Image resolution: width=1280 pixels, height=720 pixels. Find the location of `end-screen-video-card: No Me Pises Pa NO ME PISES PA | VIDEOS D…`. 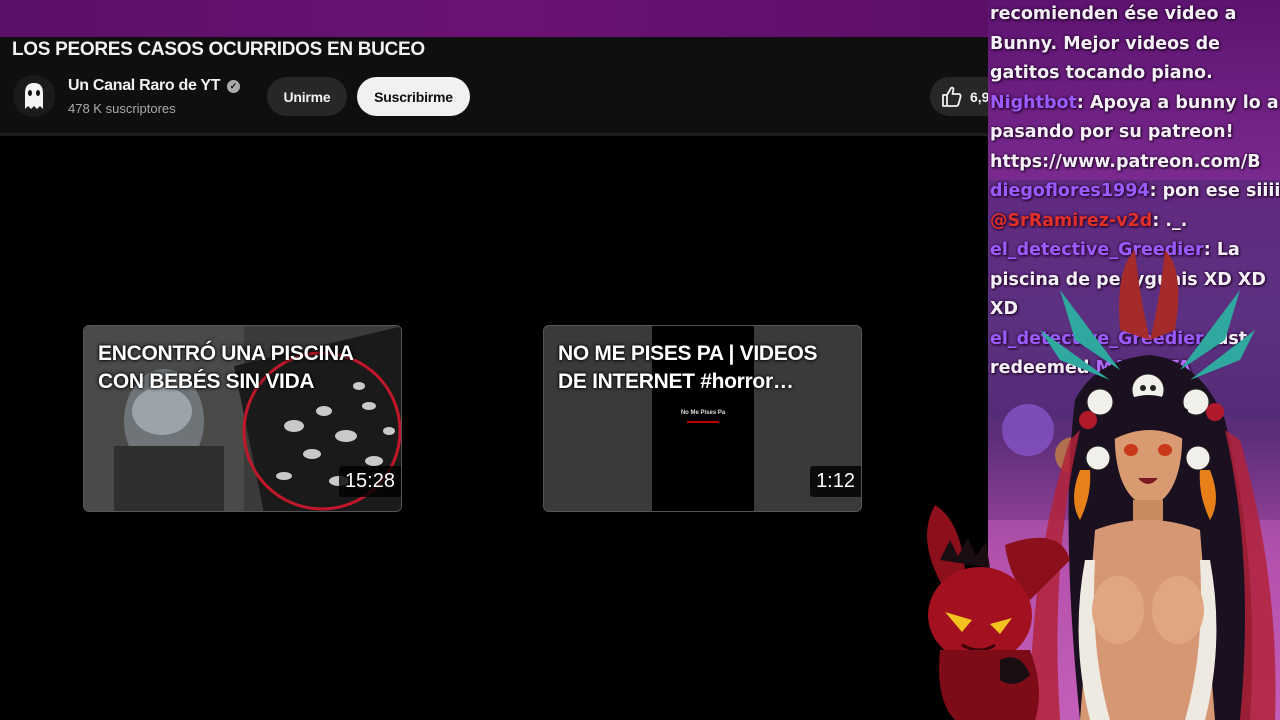

end-screen-video-card: No Me Pises Pa NO ME PISES PA | VIDEOS D… is located at coordinates (702, 418).